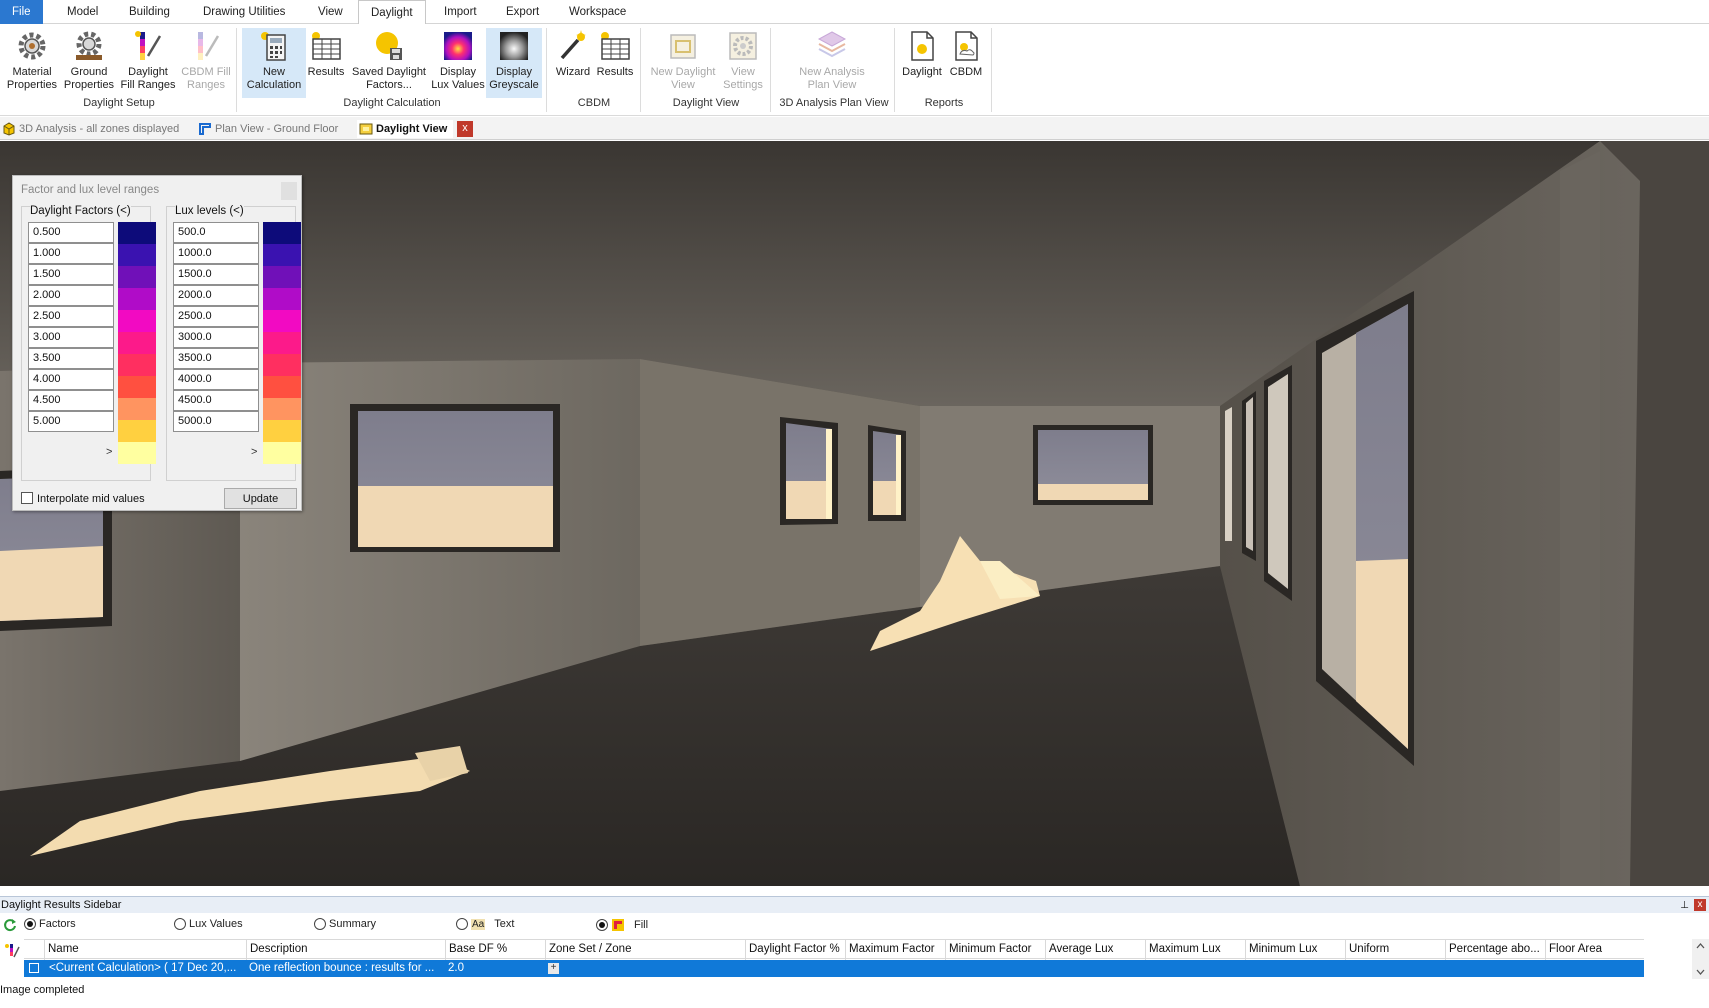 Image resolution: width=1709 pixels, height=1008 pixels. I want to click on radio-fill-dot, so click(602, 925).